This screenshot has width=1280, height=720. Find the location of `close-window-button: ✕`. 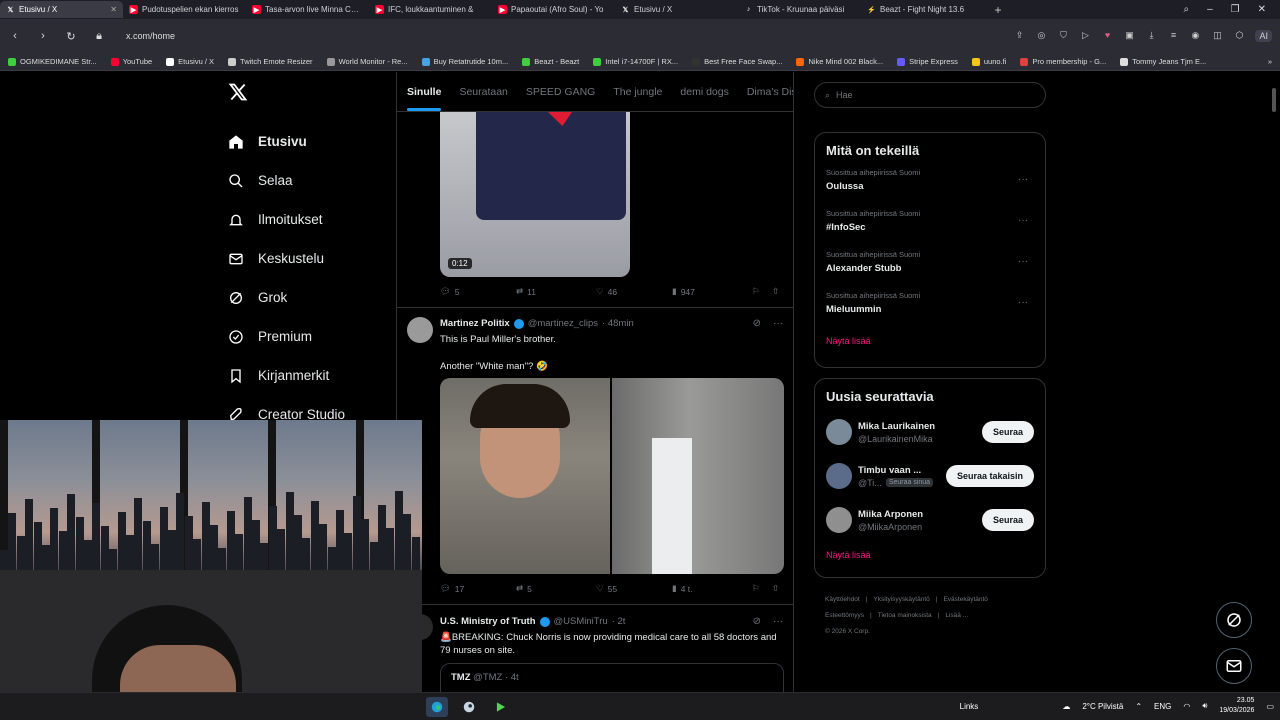

close-window-button: ✕ is located at coordinates (1262, 9).